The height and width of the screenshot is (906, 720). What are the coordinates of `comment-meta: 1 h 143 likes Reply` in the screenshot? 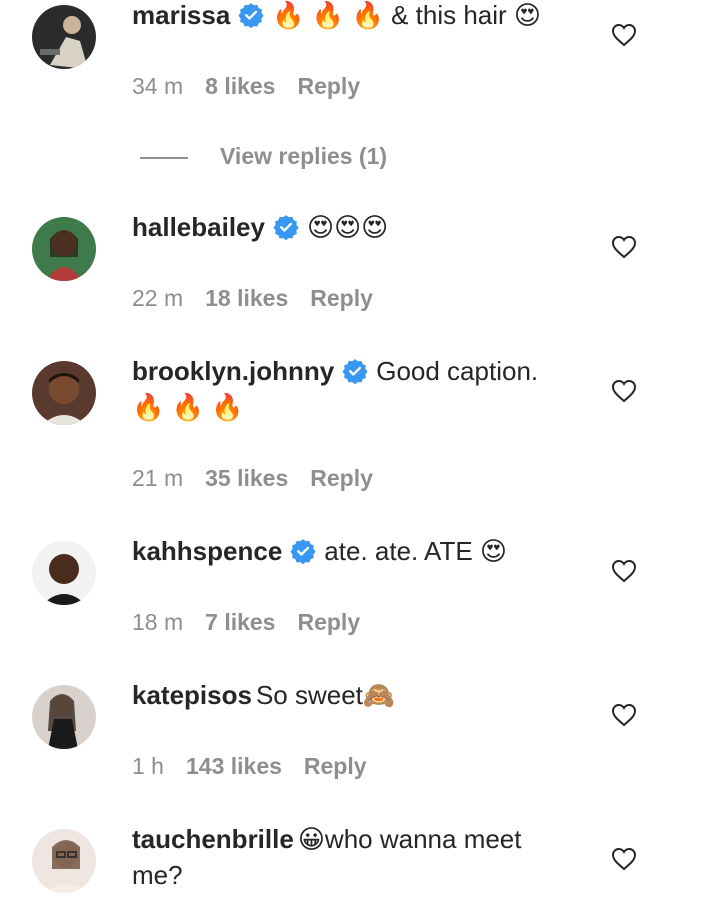 It's located at (260, 766).